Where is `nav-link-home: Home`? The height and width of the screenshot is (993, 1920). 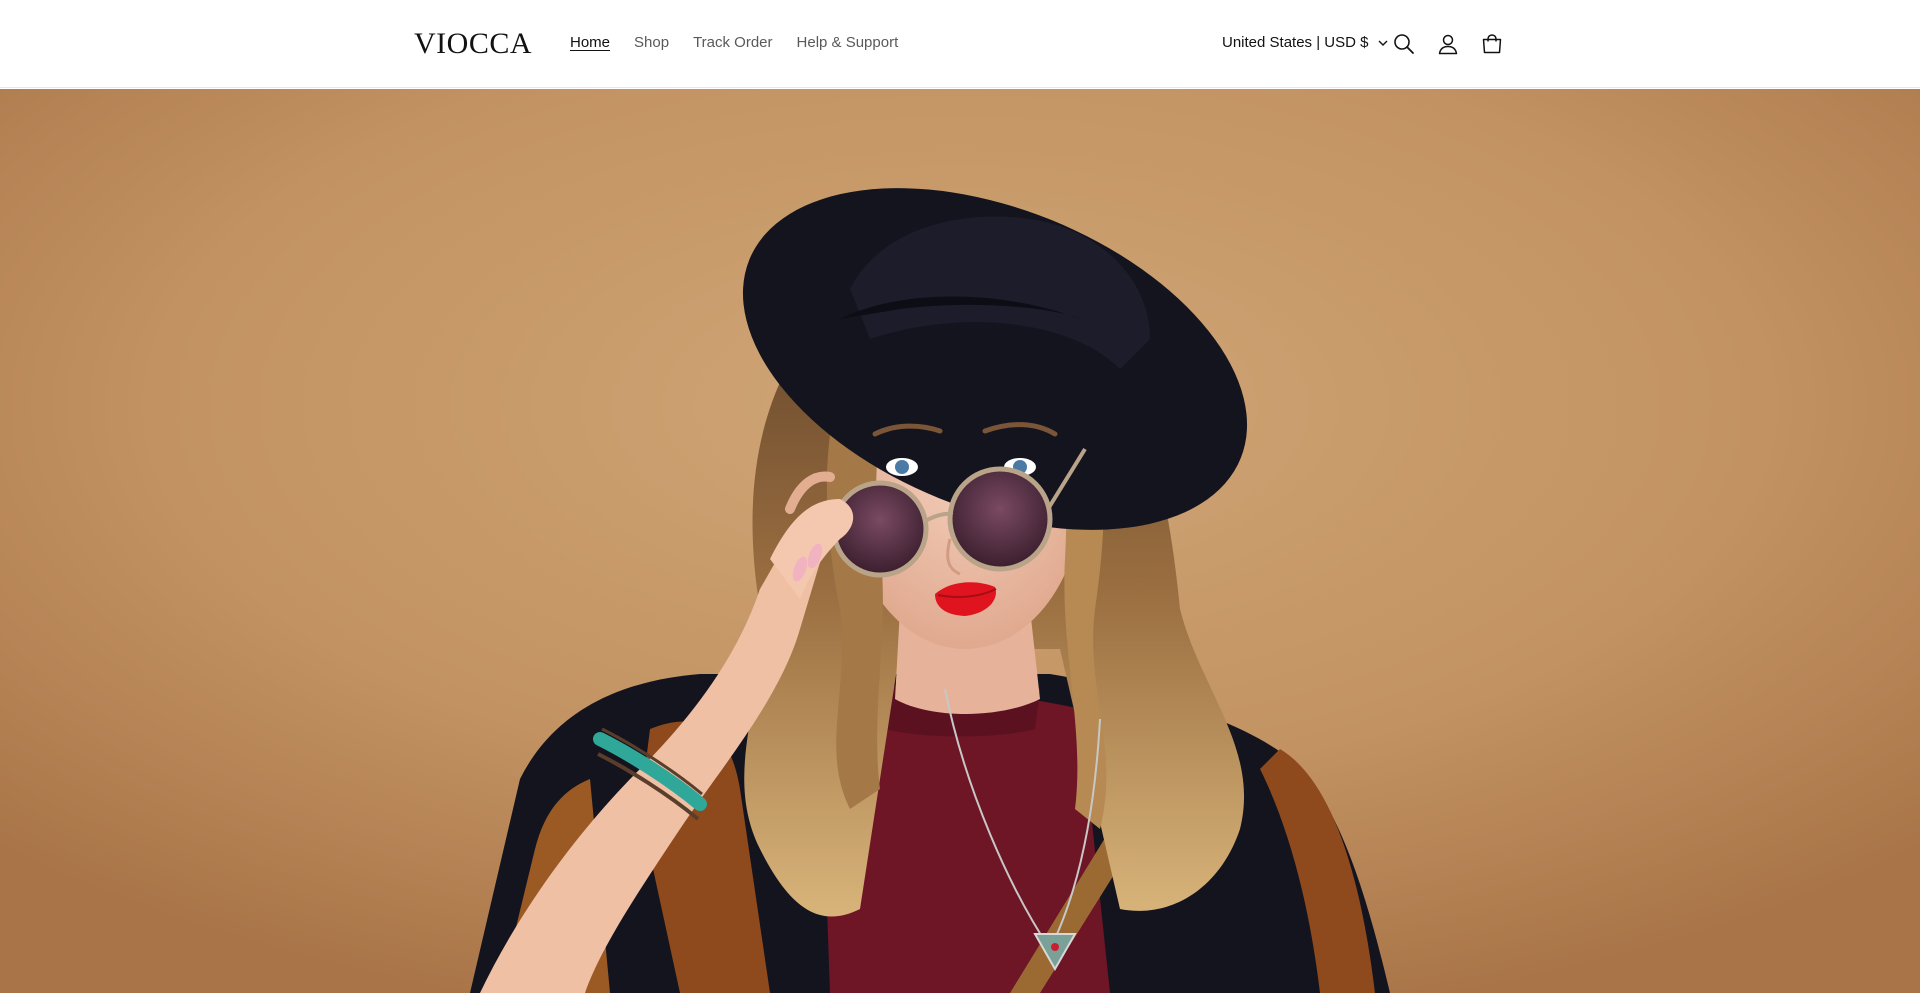 nav-link-home: Home is located at coordinates (590, 43).